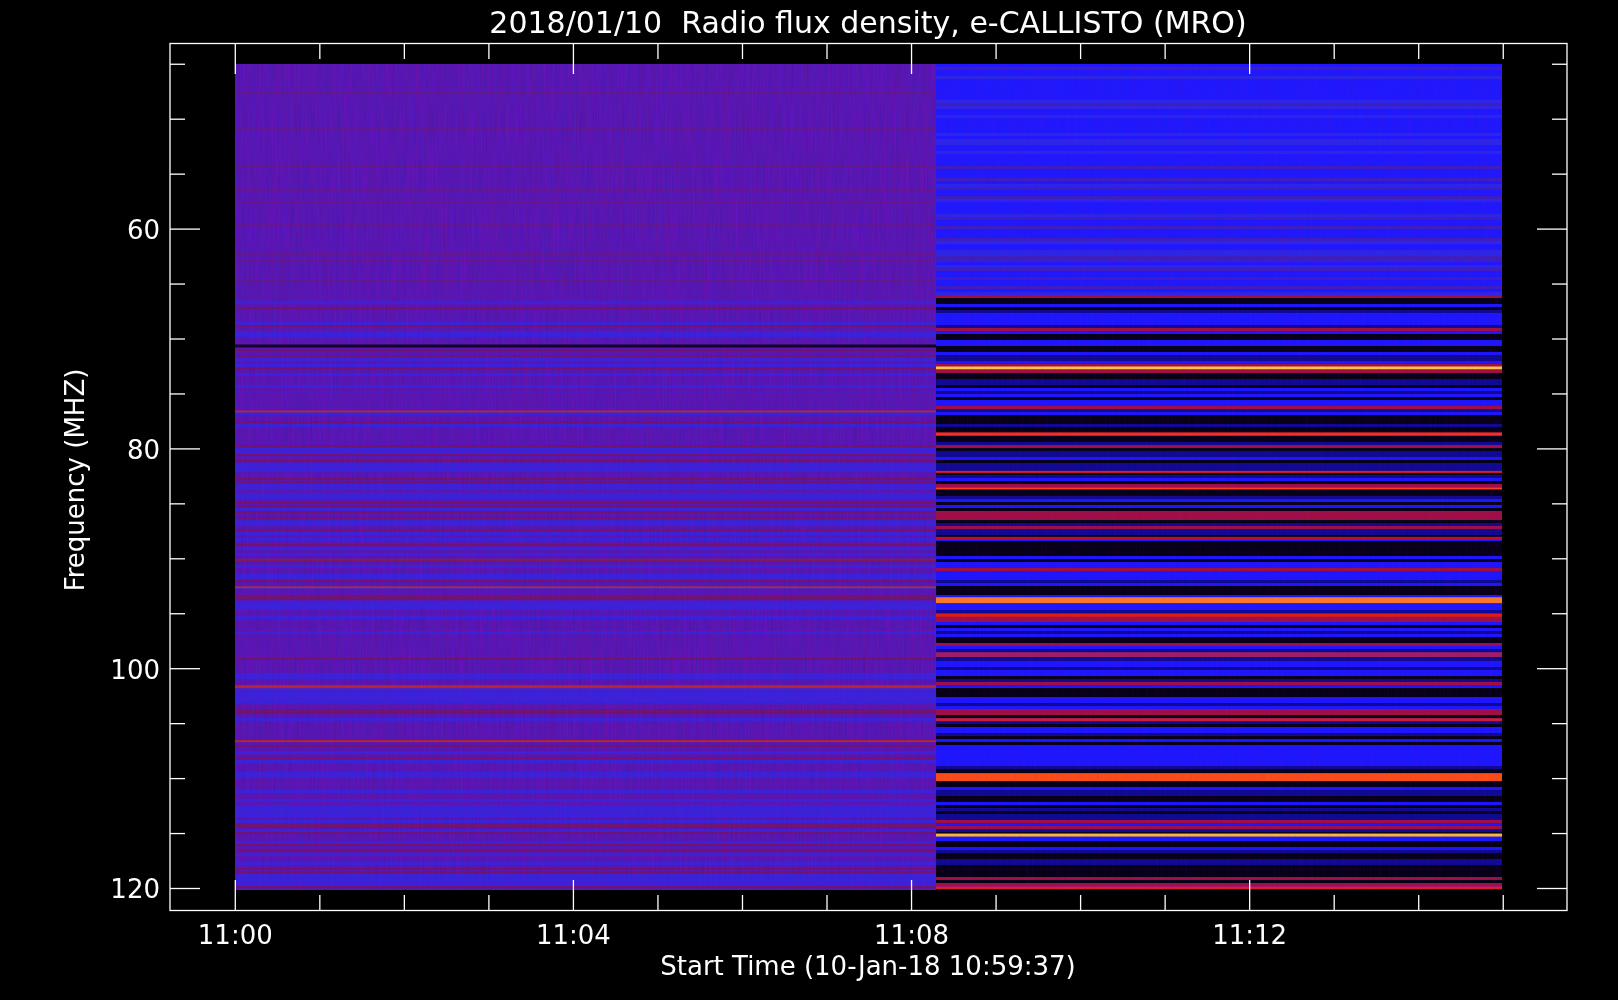 The width and height of the screenshot is (1618, 1000). Describe the element at coordinates (911, 935) in the screenshot. I see `tick-label: 11:08` at that location.